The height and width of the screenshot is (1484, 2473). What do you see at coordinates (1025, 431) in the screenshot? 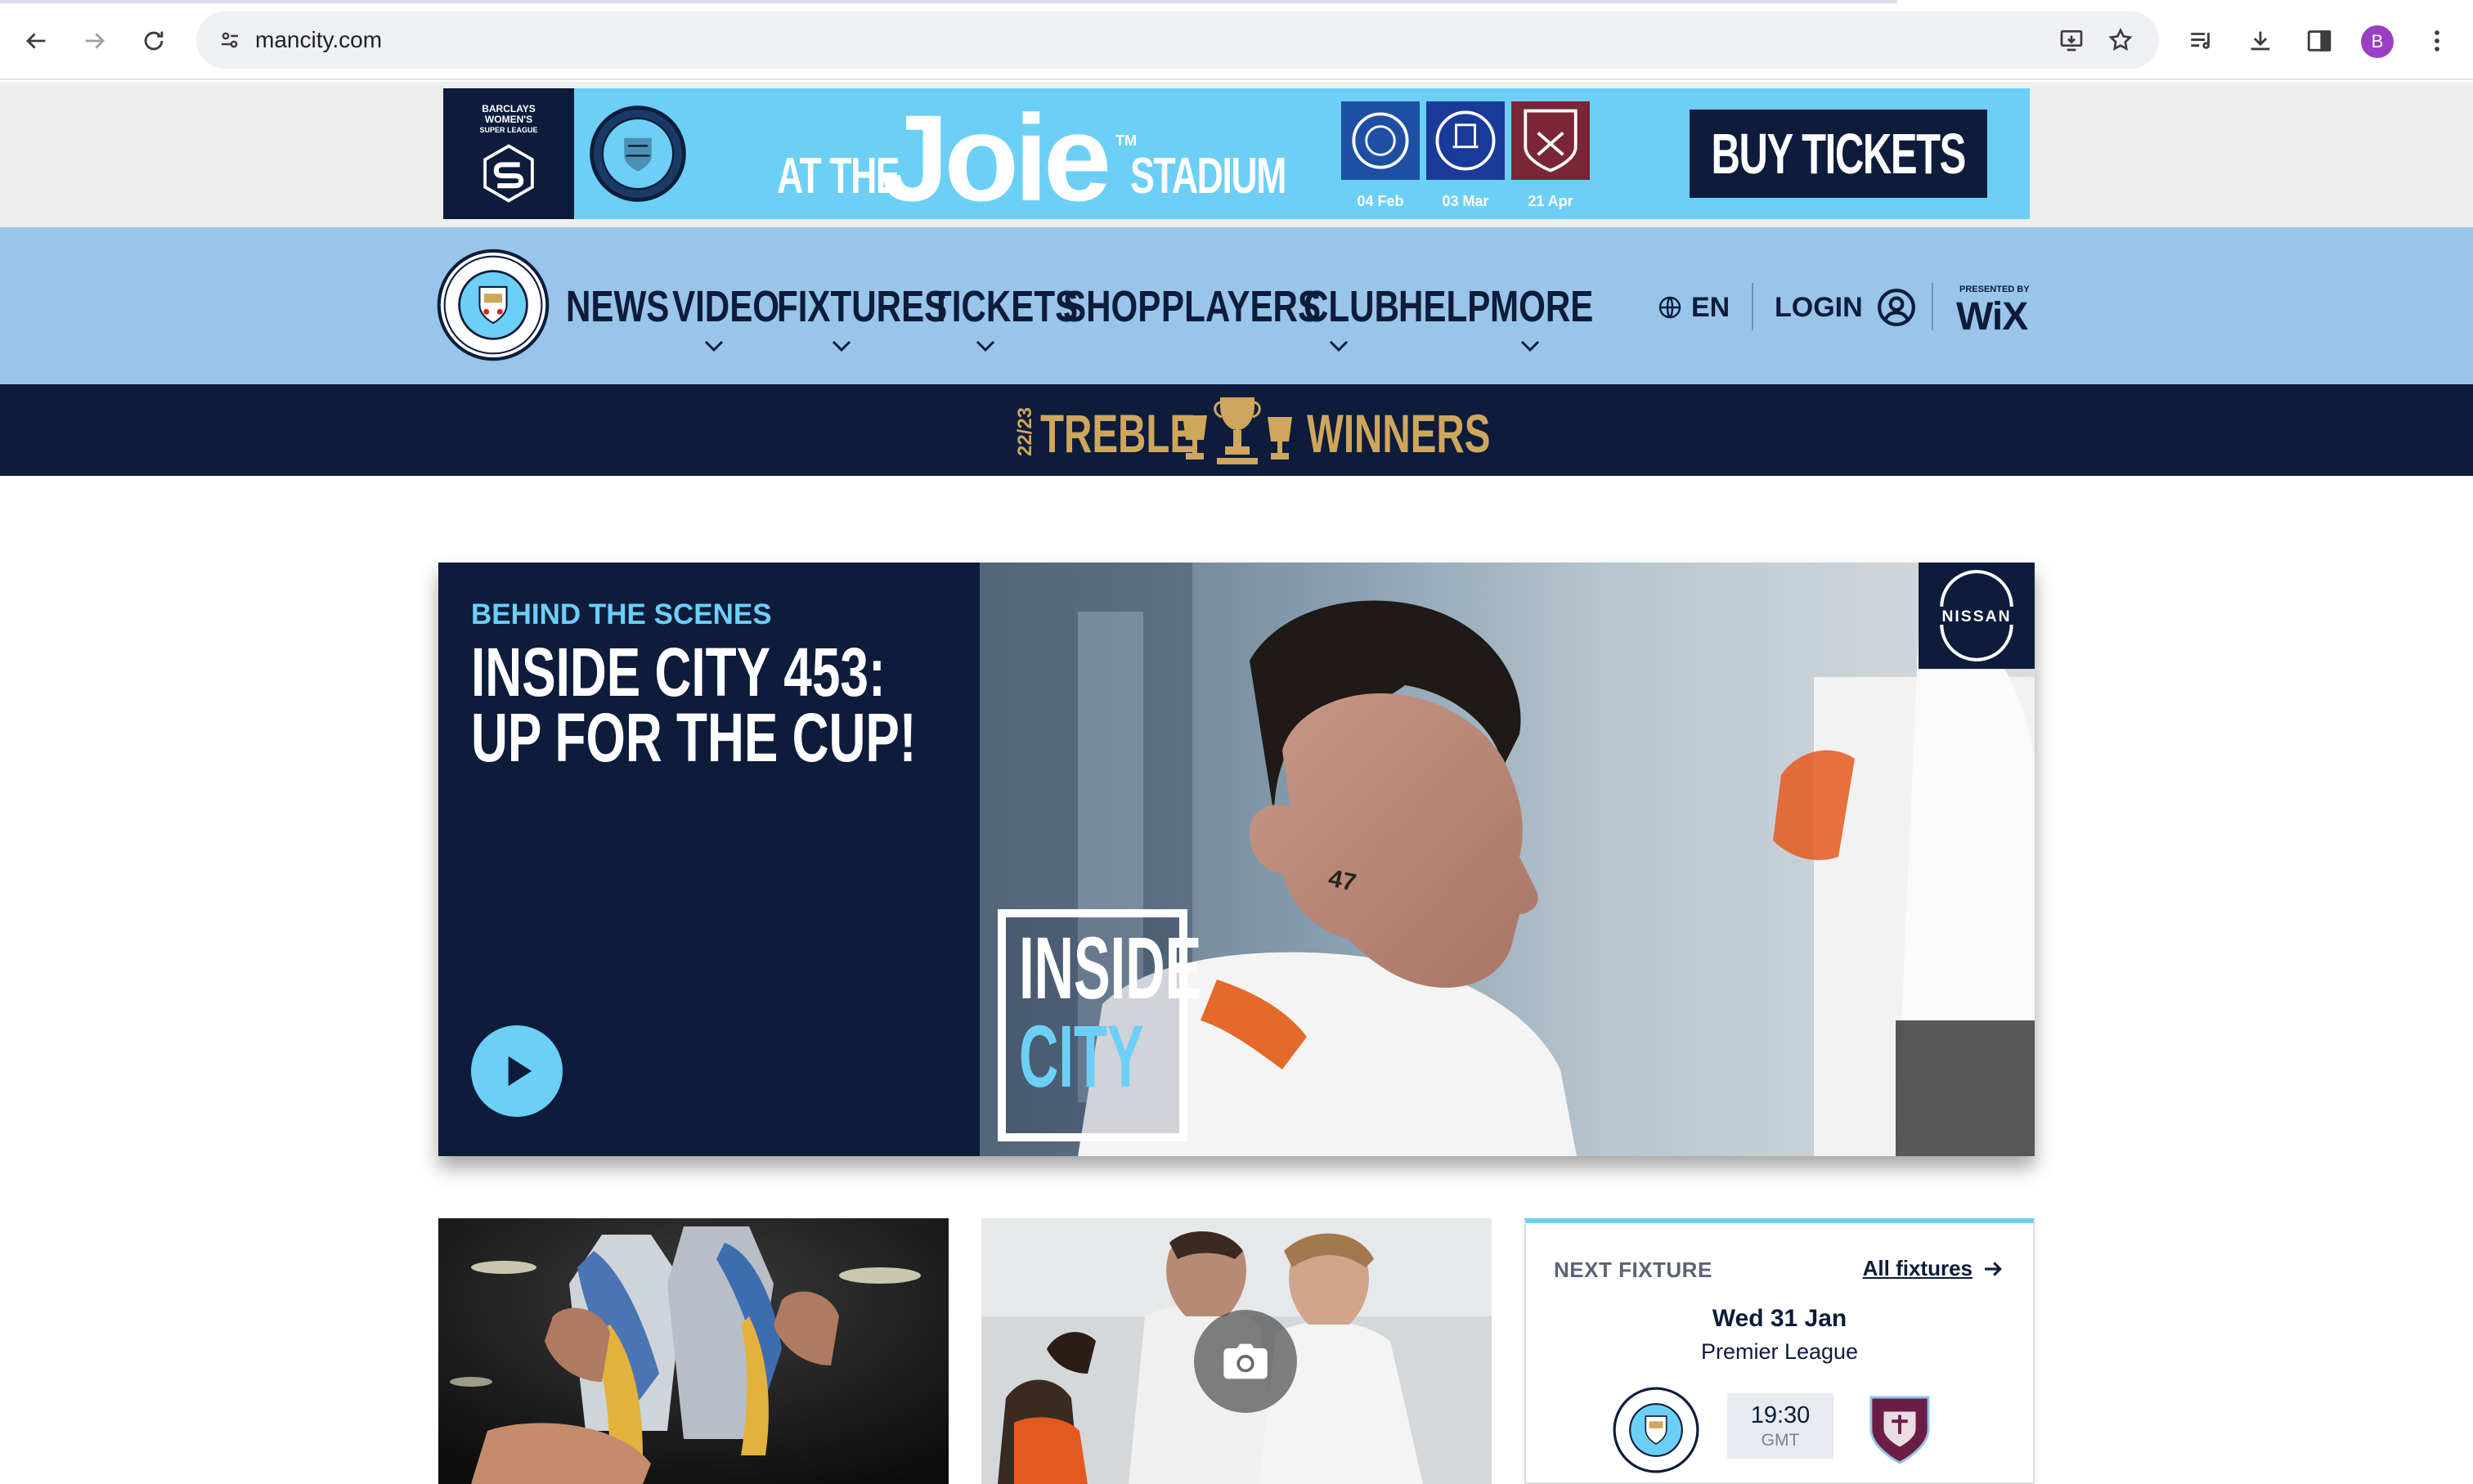
I see `treble-season: 22/23` at bounding box center [1025, 431].